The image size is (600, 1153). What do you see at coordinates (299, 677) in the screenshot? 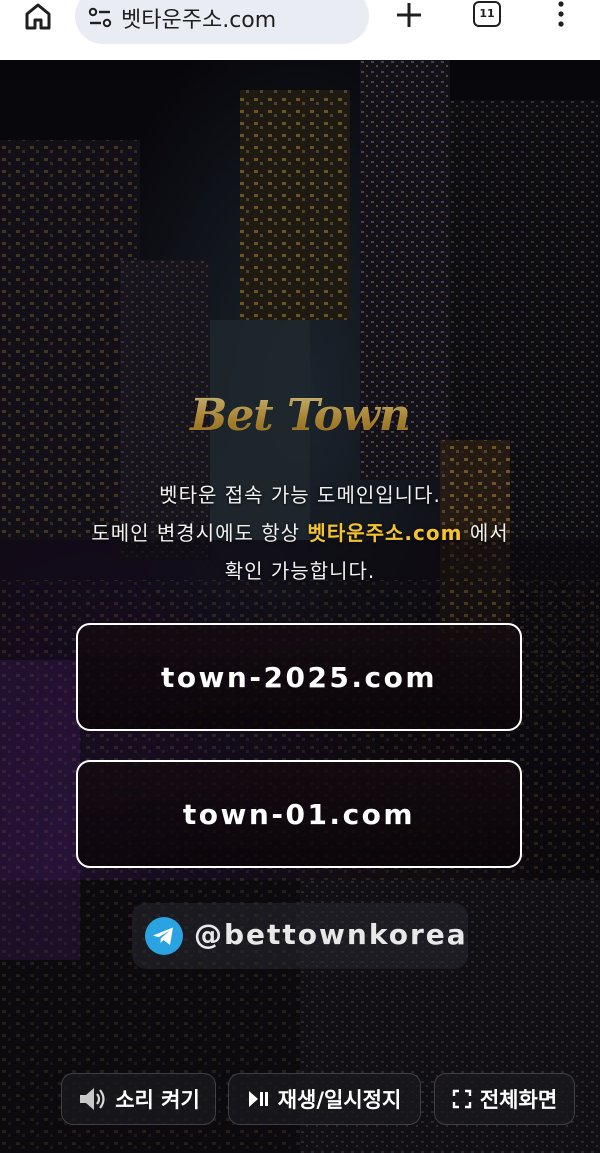
I see `domain-link-button: town-2025.com` at bounding box center [299, 677].